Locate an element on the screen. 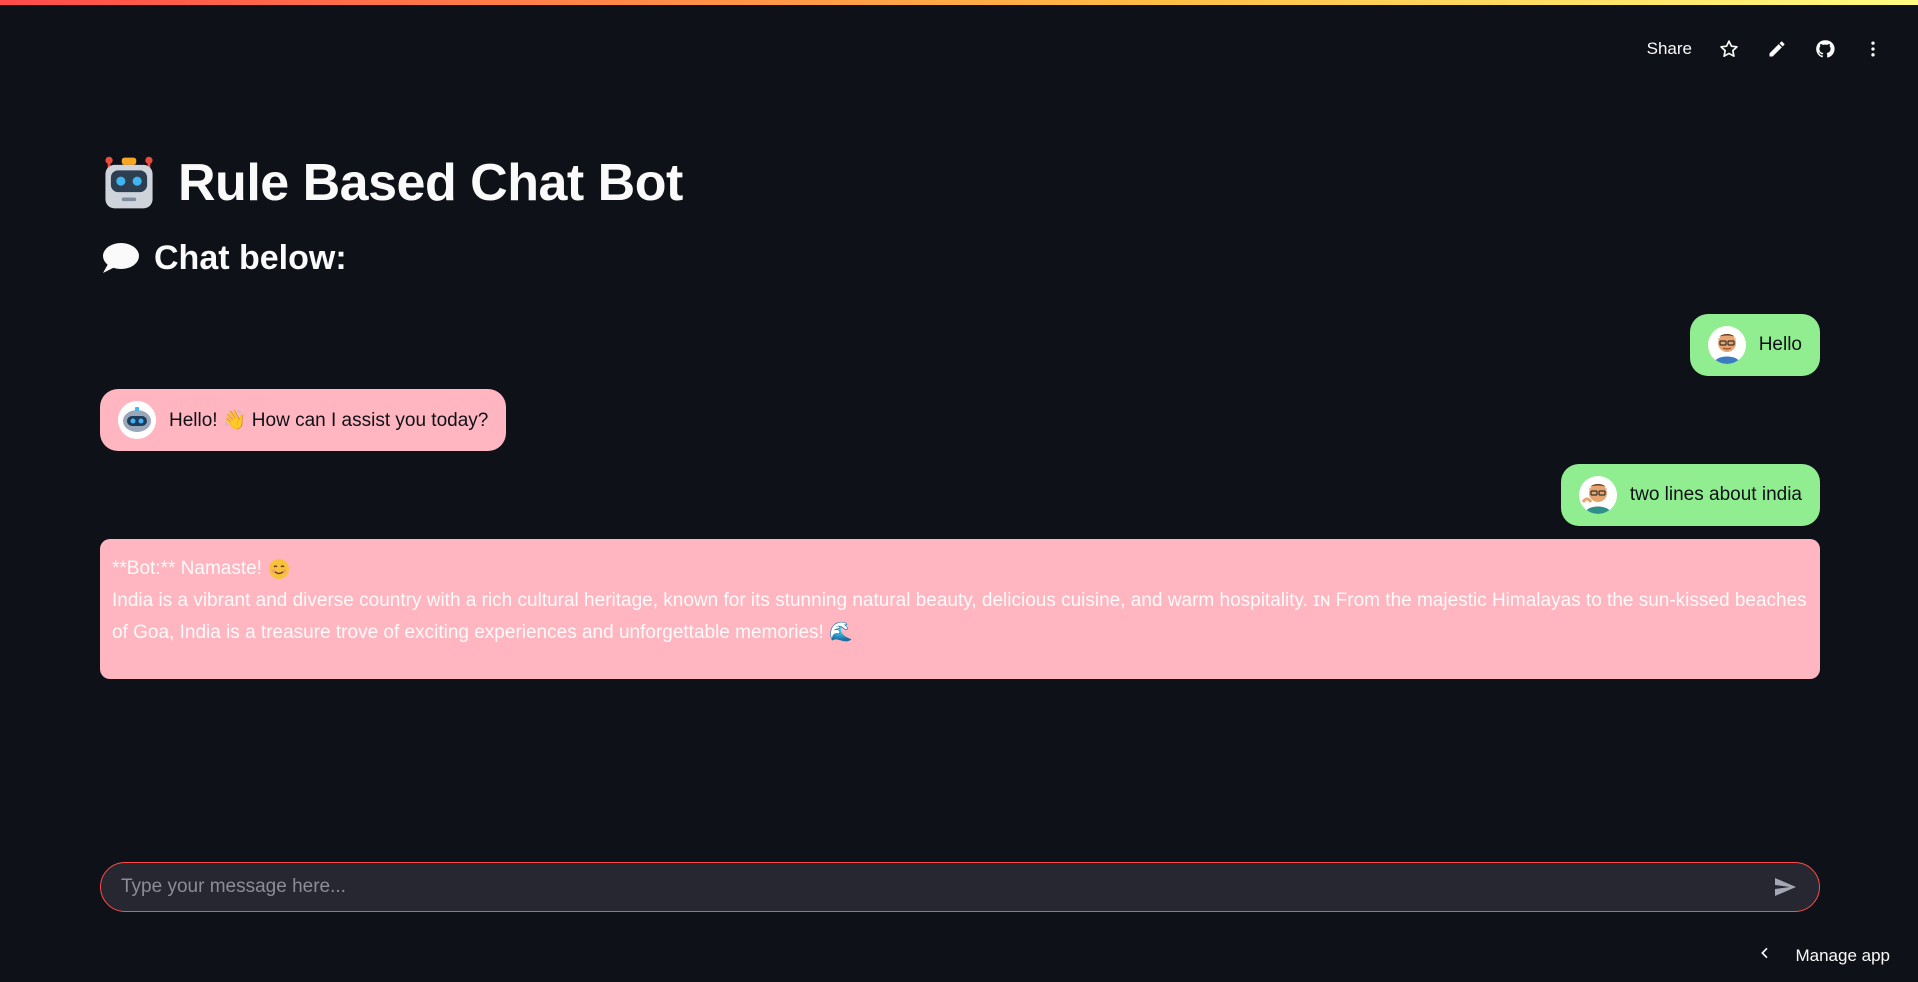 The height and width of the screenshot is (982, 1918). subtitle-row: Chat below: is located at coordinates (960, 258).